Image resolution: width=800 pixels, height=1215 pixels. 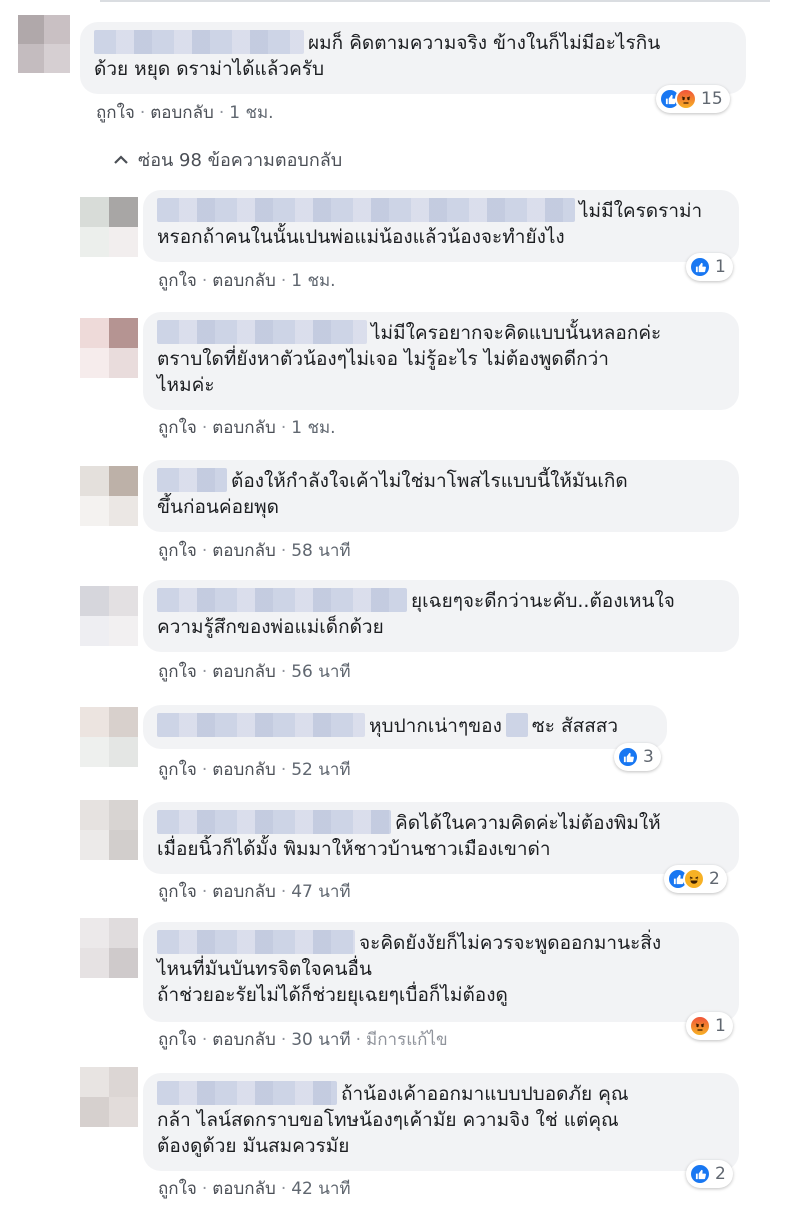 I want to click on hide-replies-link: ซ่อน 98 ข้อความตอบกลับ, so click(x=228, y=159).